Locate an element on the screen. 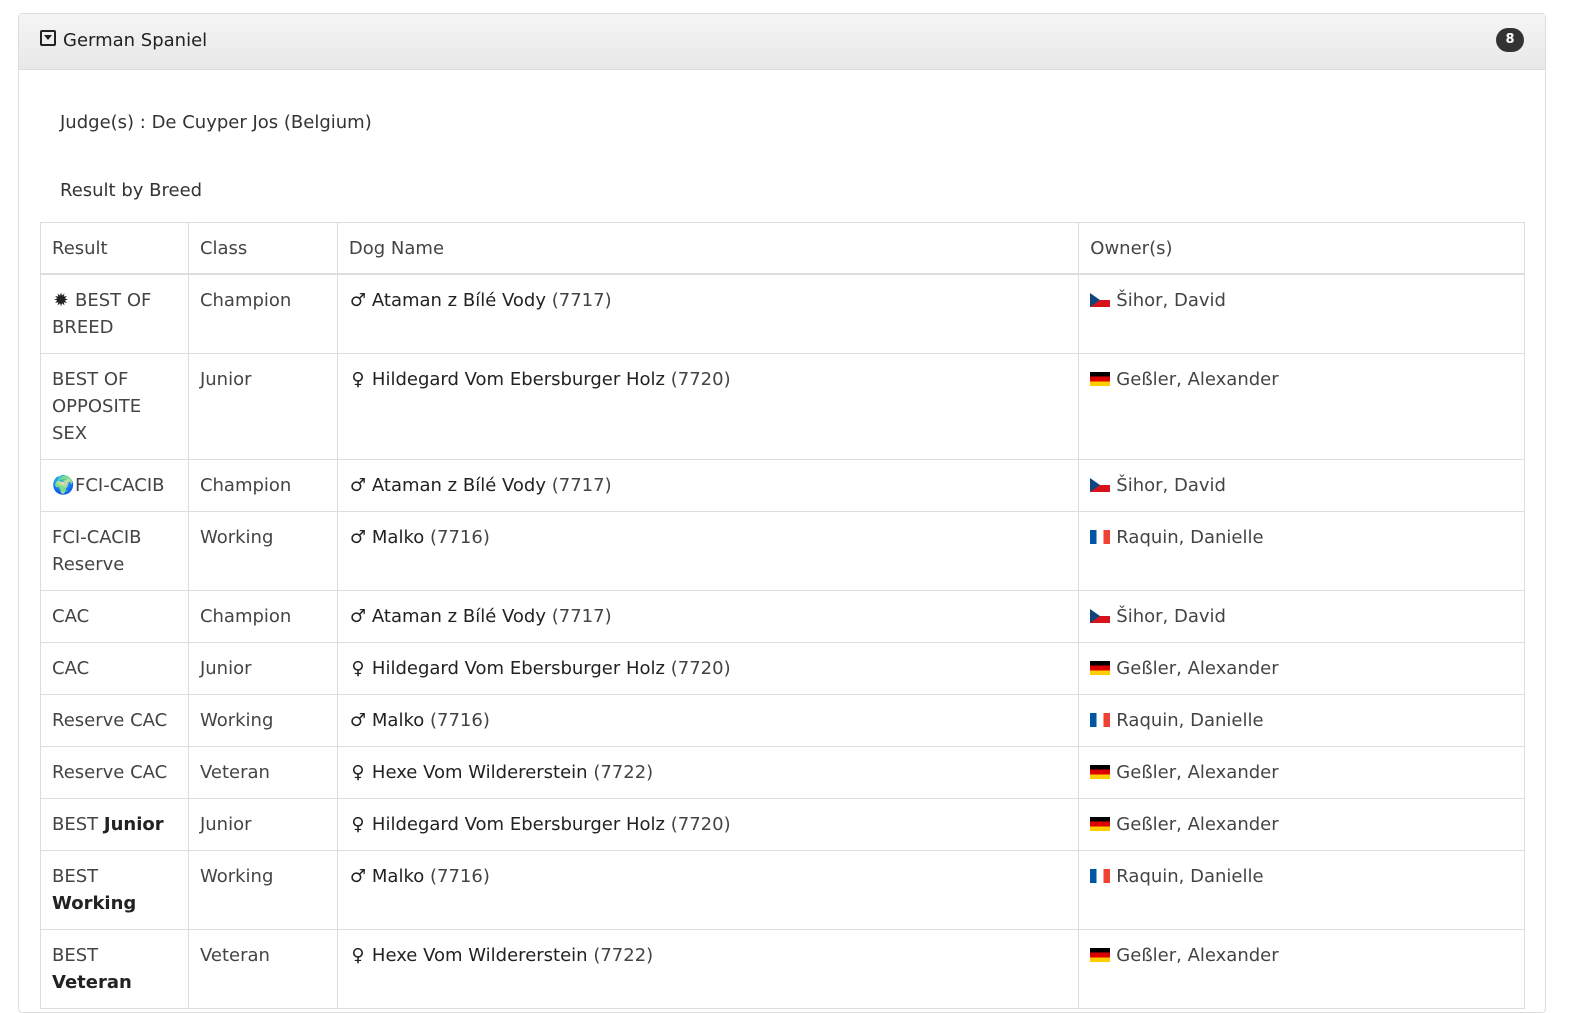 The width and height of the screenshot is (1580, 1013). result-class-label: Junior is located at coordinates (133, 824).